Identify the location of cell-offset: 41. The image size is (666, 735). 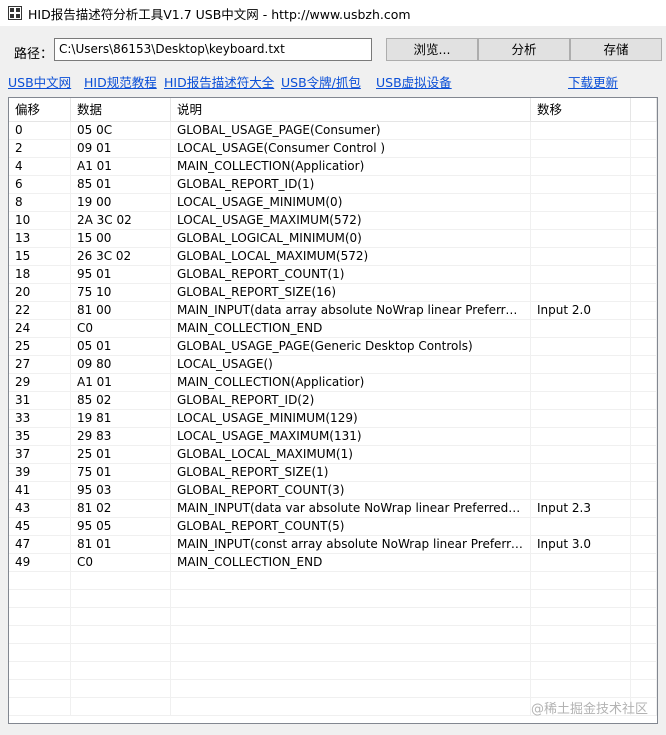
(40, 491).